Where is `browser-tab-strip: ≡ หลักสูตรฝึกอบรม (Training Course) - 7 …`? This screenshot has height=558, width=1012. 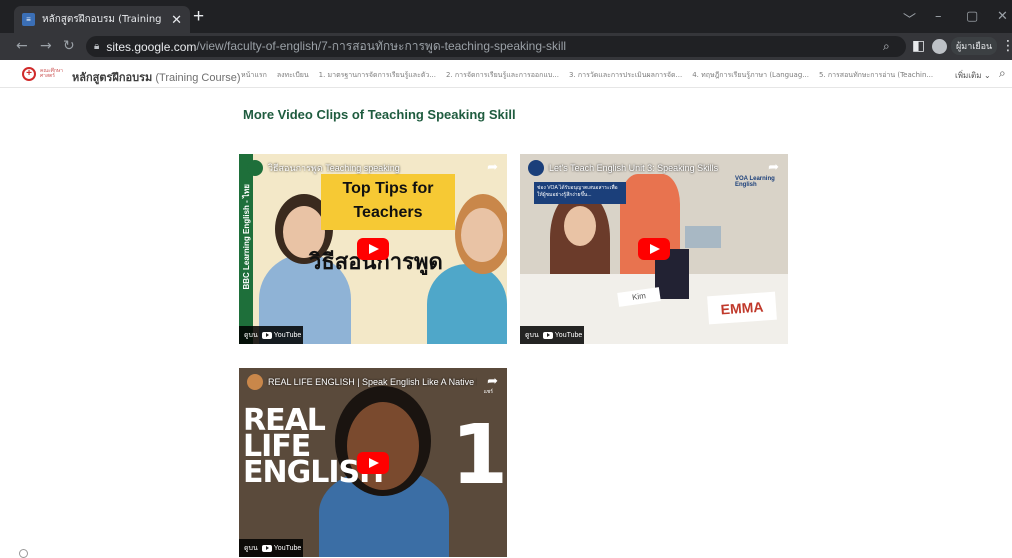
browser-tab-strip: ≡ หลักสูตรฝึกอบรม (Training Course) - 7 … is located at coordinates (506, 16).